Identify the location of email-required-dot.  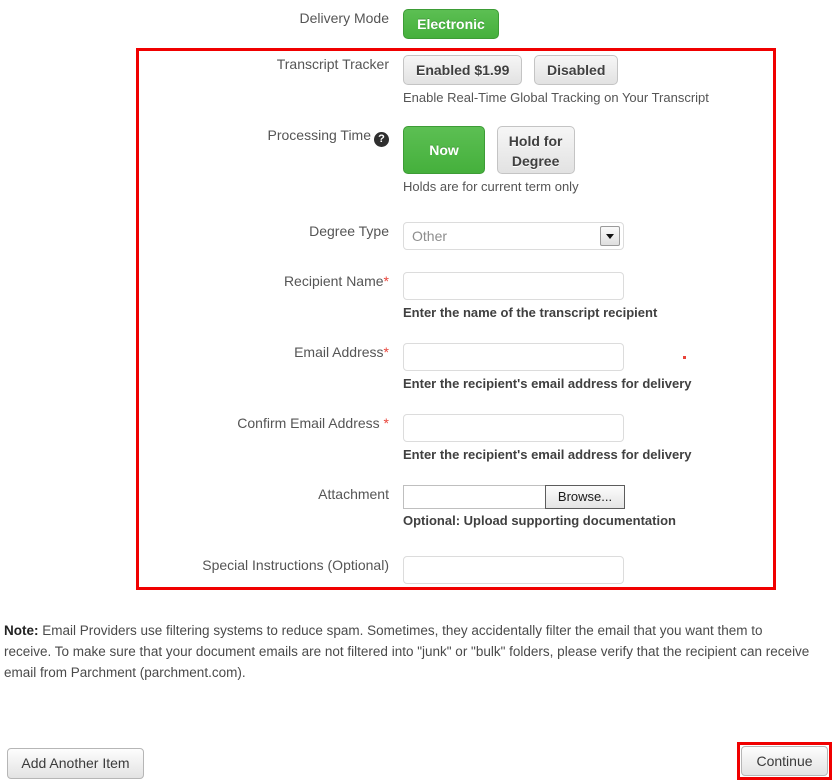
(684, 357).